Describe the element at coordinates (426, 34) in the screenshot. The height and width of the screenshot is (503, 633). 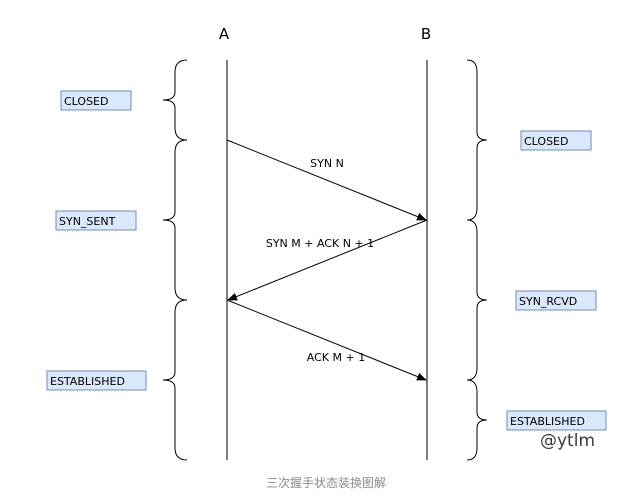
I see `peer-b-label: B` at that location.